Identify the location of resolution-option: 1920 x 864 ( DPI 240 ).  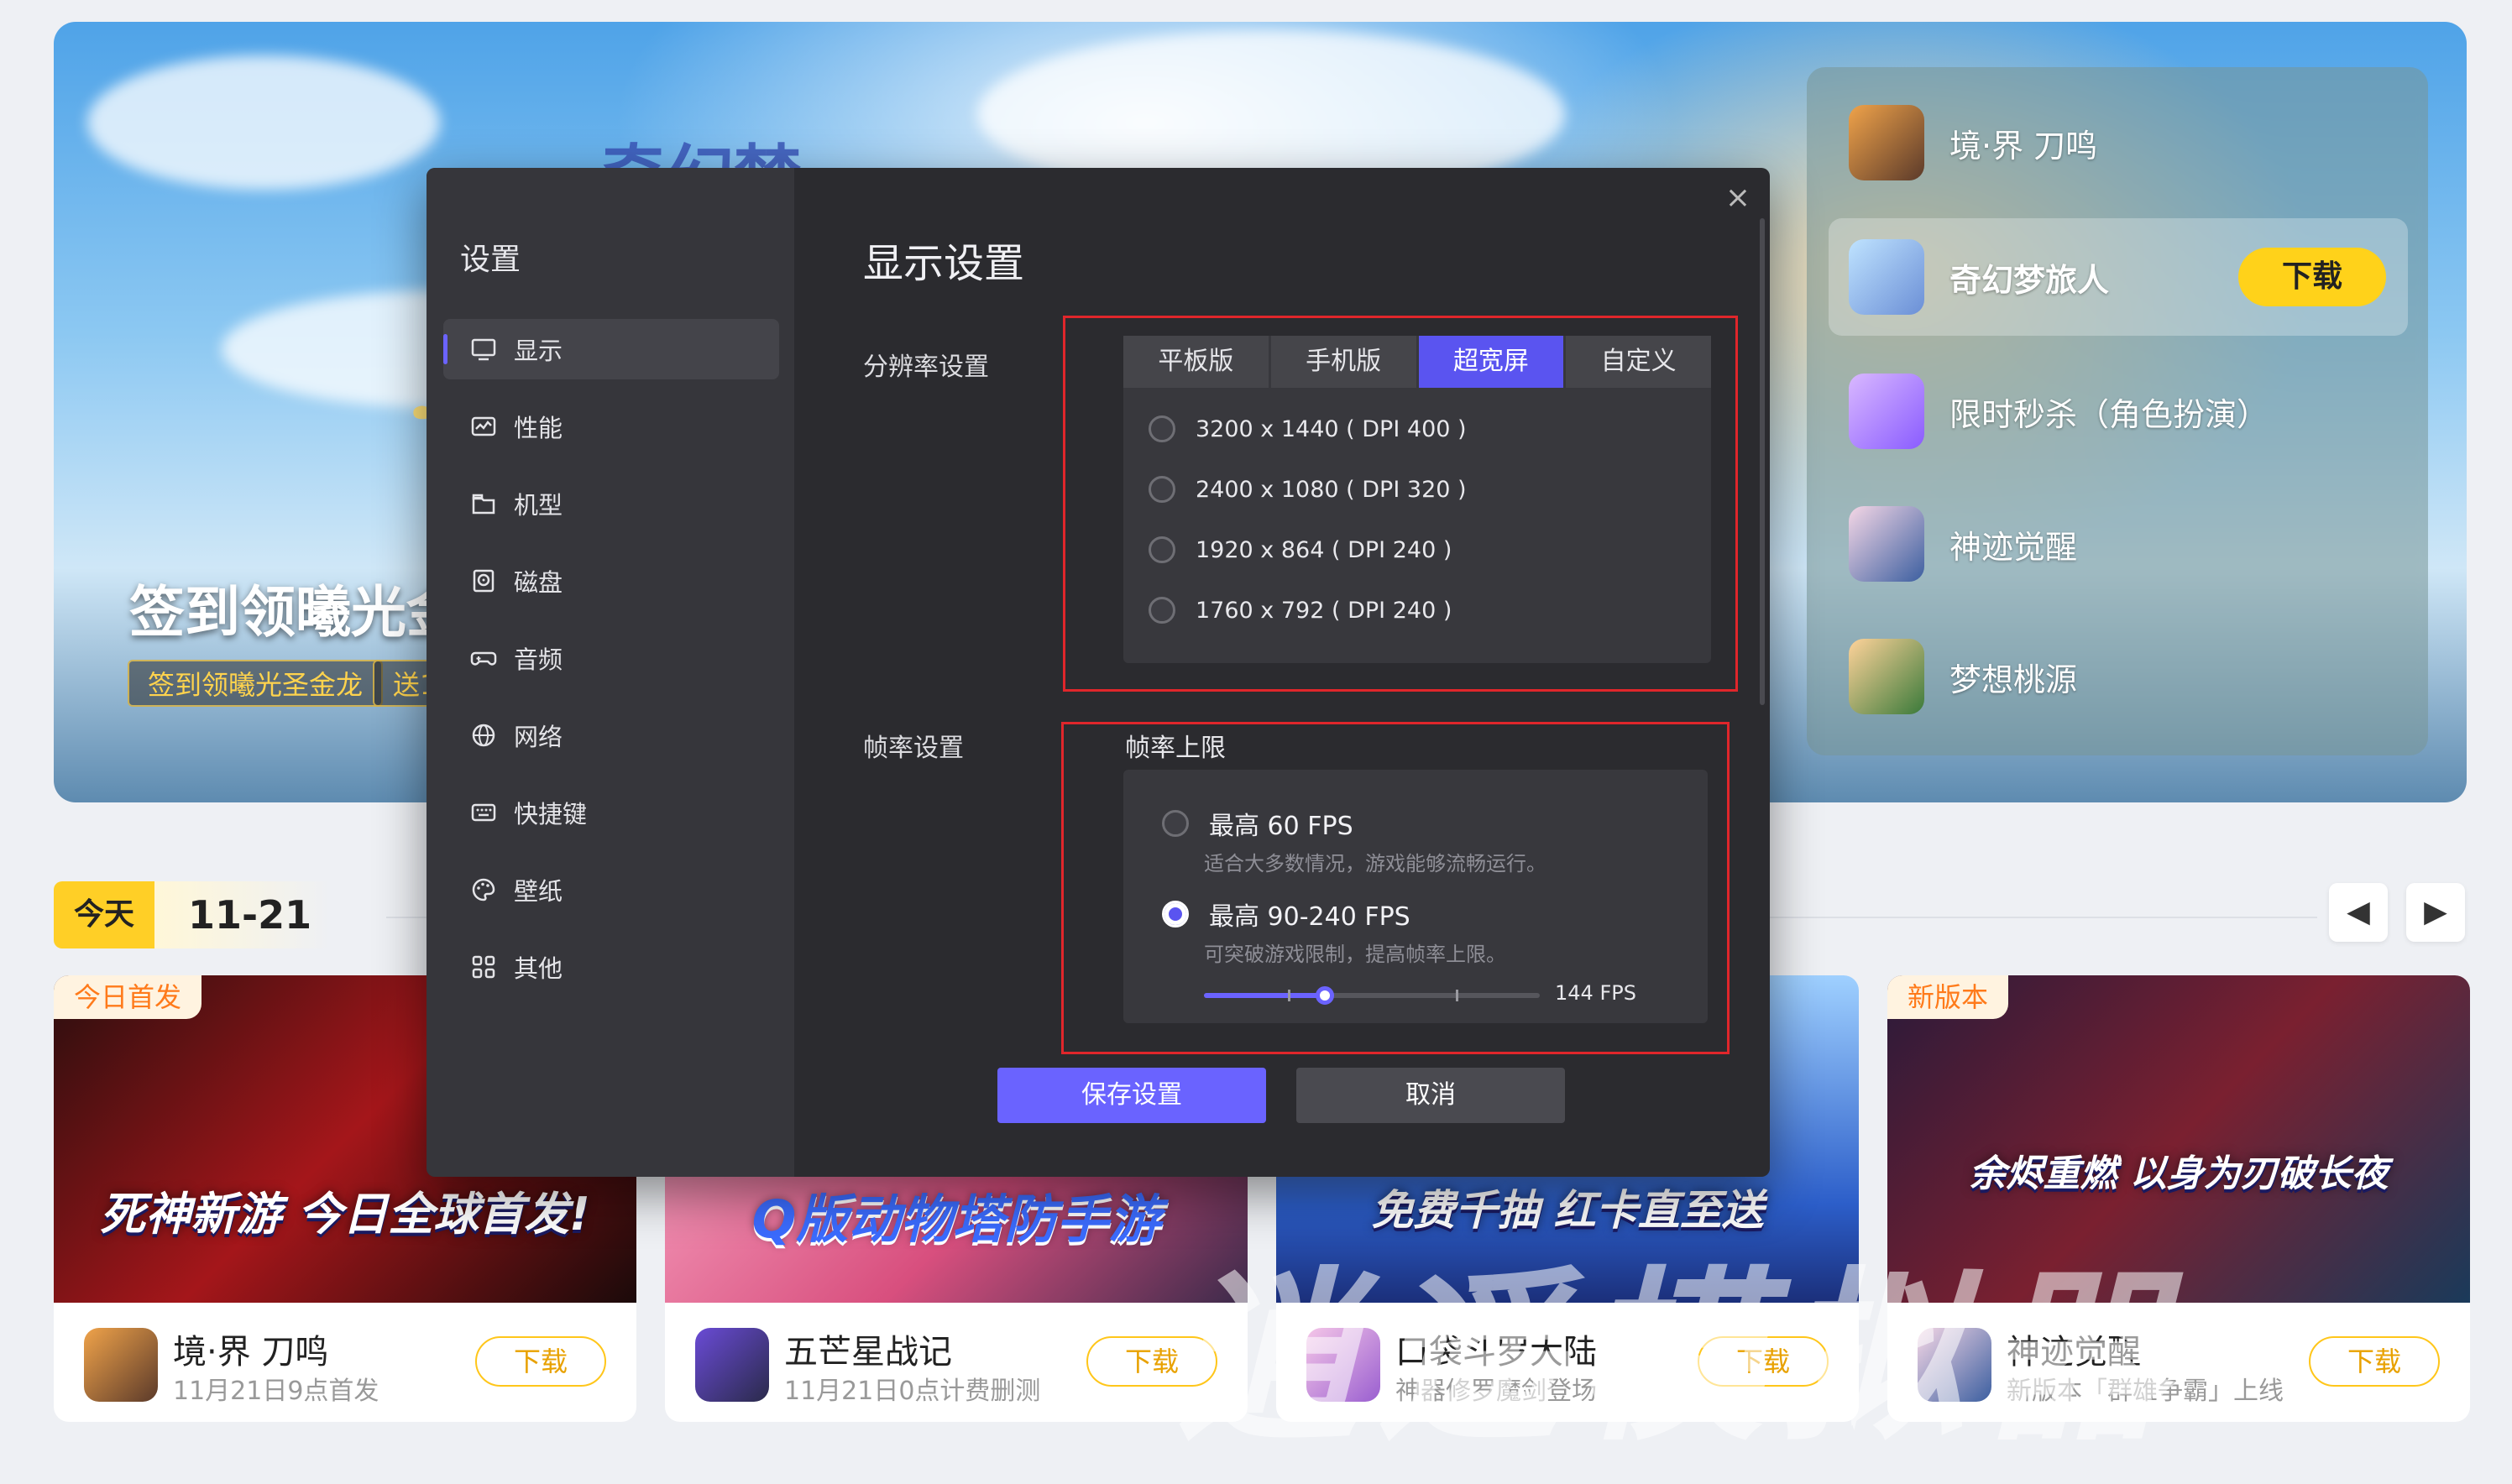
(1300, 550).